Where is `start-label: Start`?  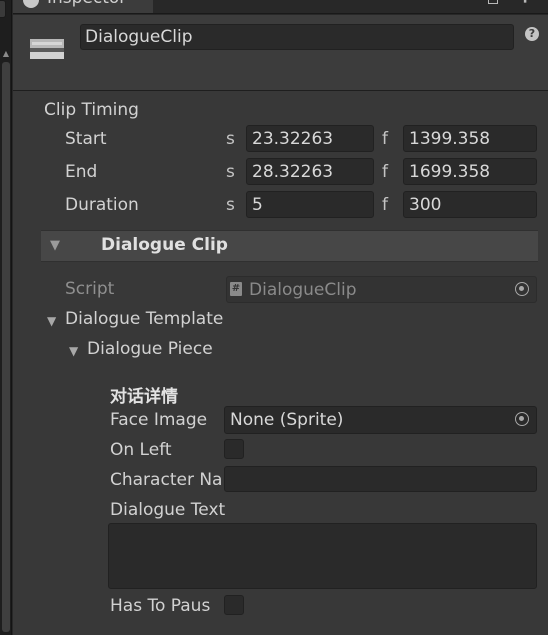 start-label: Start is located at coordinates (86, 139).